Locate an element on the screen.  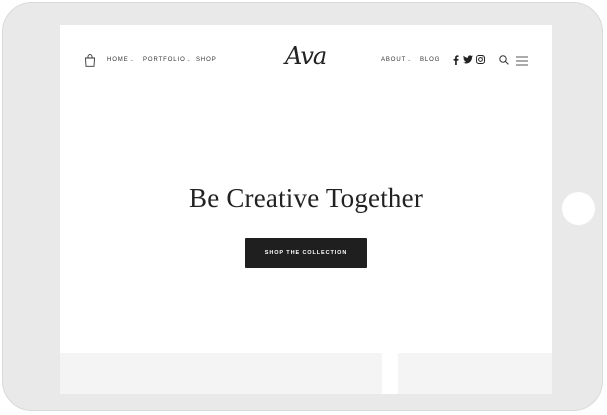
search-icon is located at coordinates (504, 60).